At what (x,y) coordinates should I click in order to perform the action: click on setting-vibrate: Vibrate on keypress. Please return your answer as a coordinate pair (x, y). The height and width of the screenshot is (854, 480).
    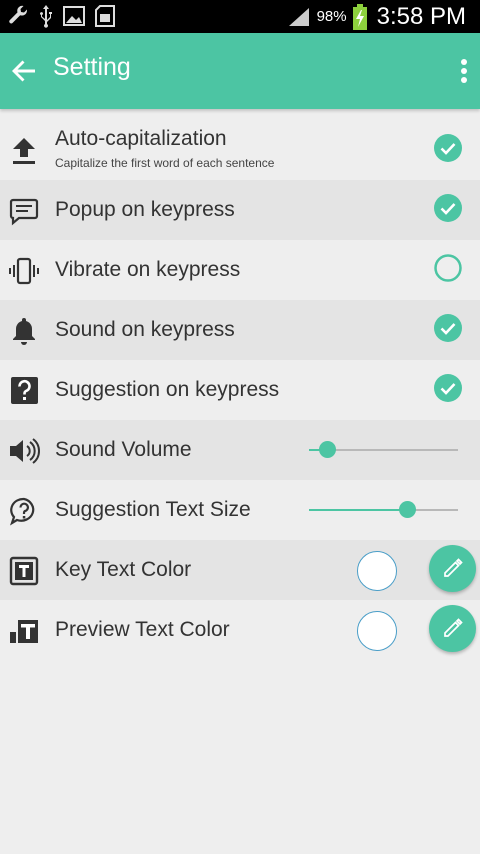
    Looking at the image, I should click on (240, 270).